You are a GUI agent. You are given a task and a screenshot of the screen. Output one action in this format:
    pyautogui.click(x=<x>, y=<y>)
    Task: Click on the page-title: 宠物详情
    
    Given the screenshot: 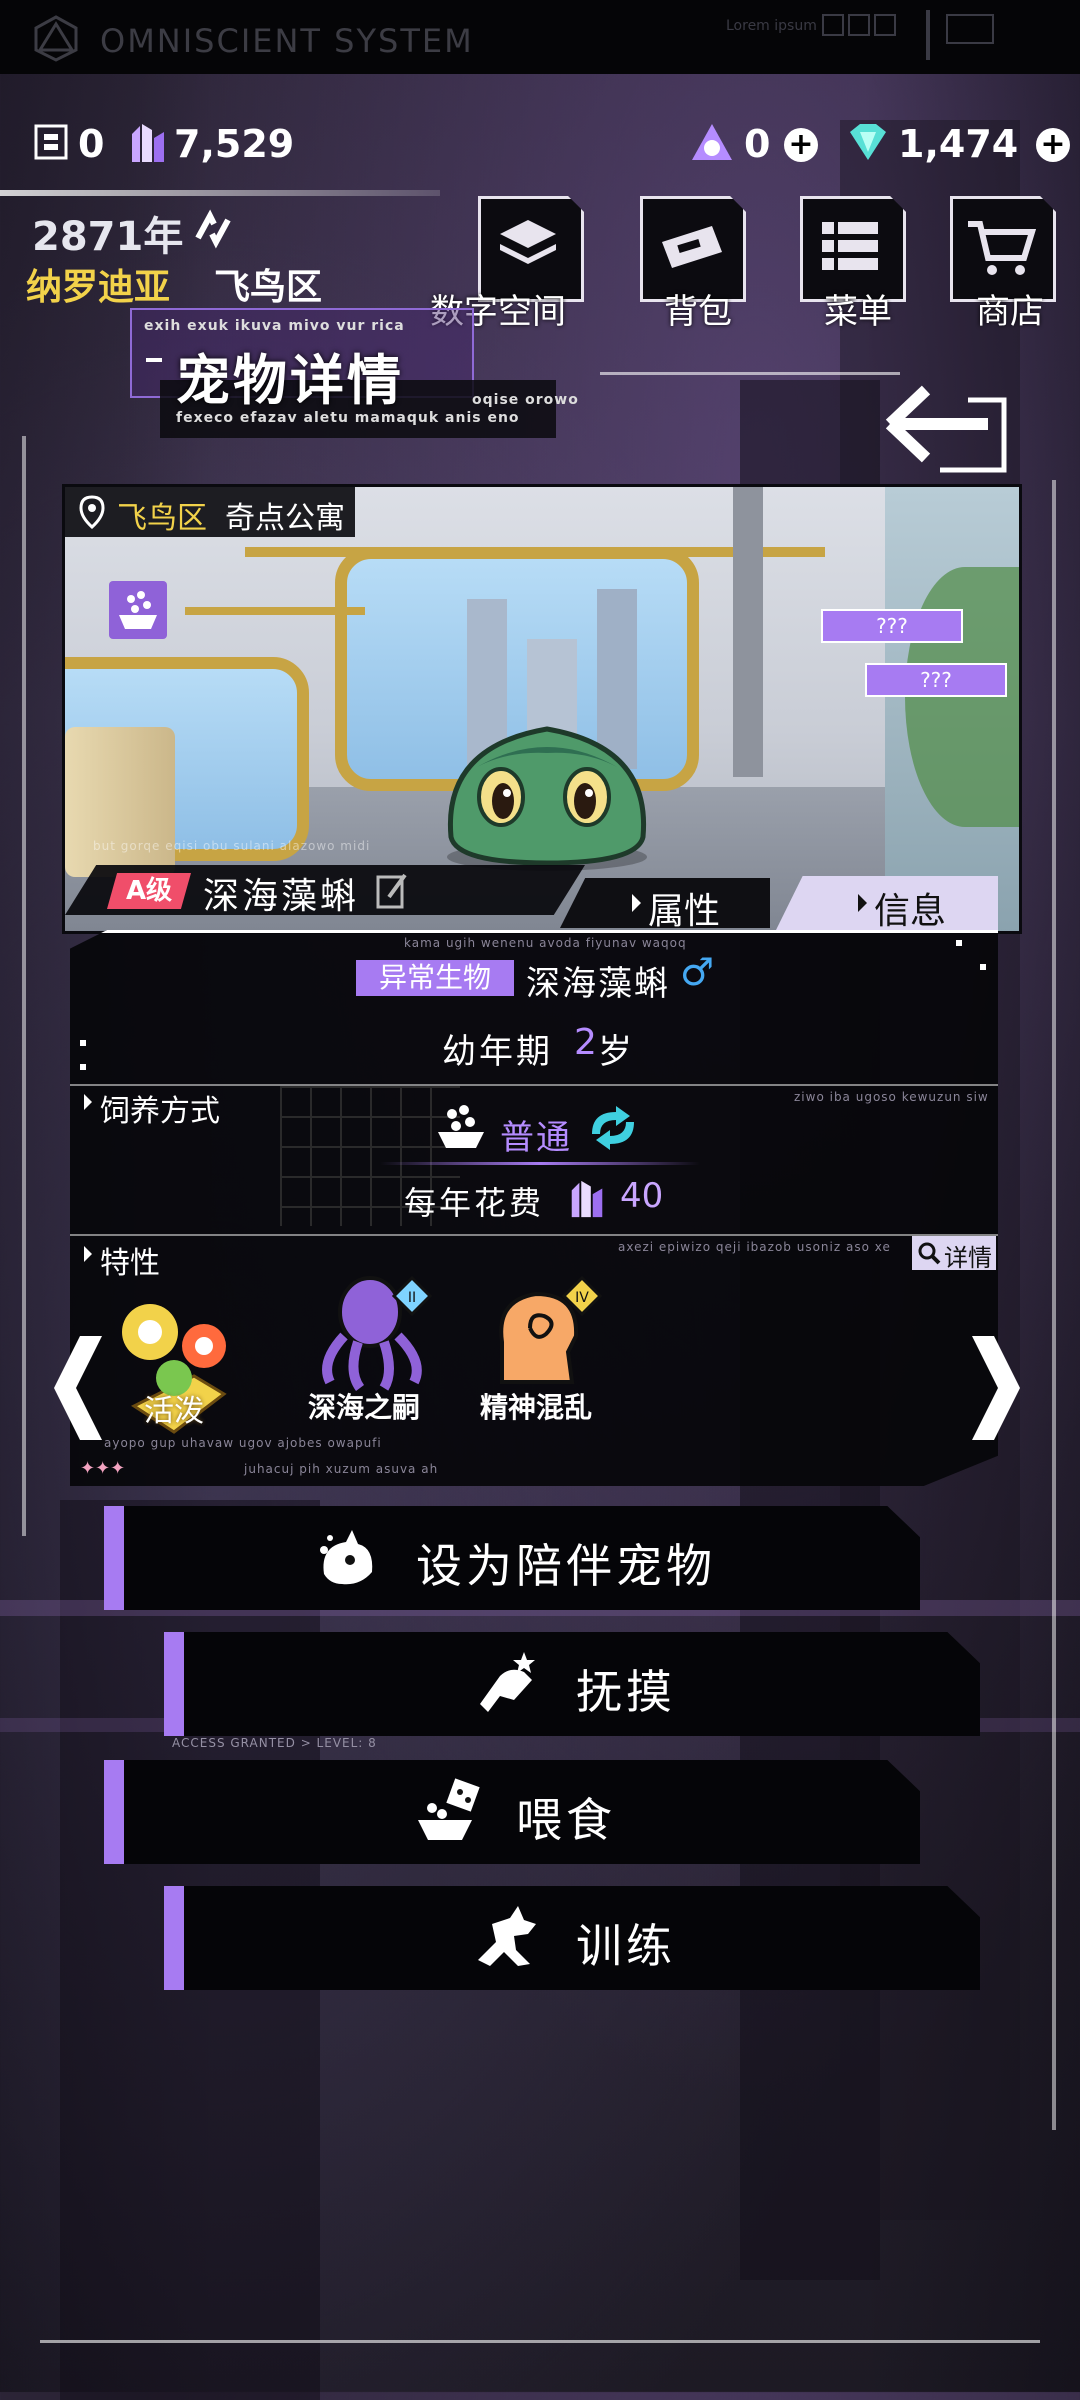 What is the action you would take?
    pyautogui.click(x=290, y=380)
    